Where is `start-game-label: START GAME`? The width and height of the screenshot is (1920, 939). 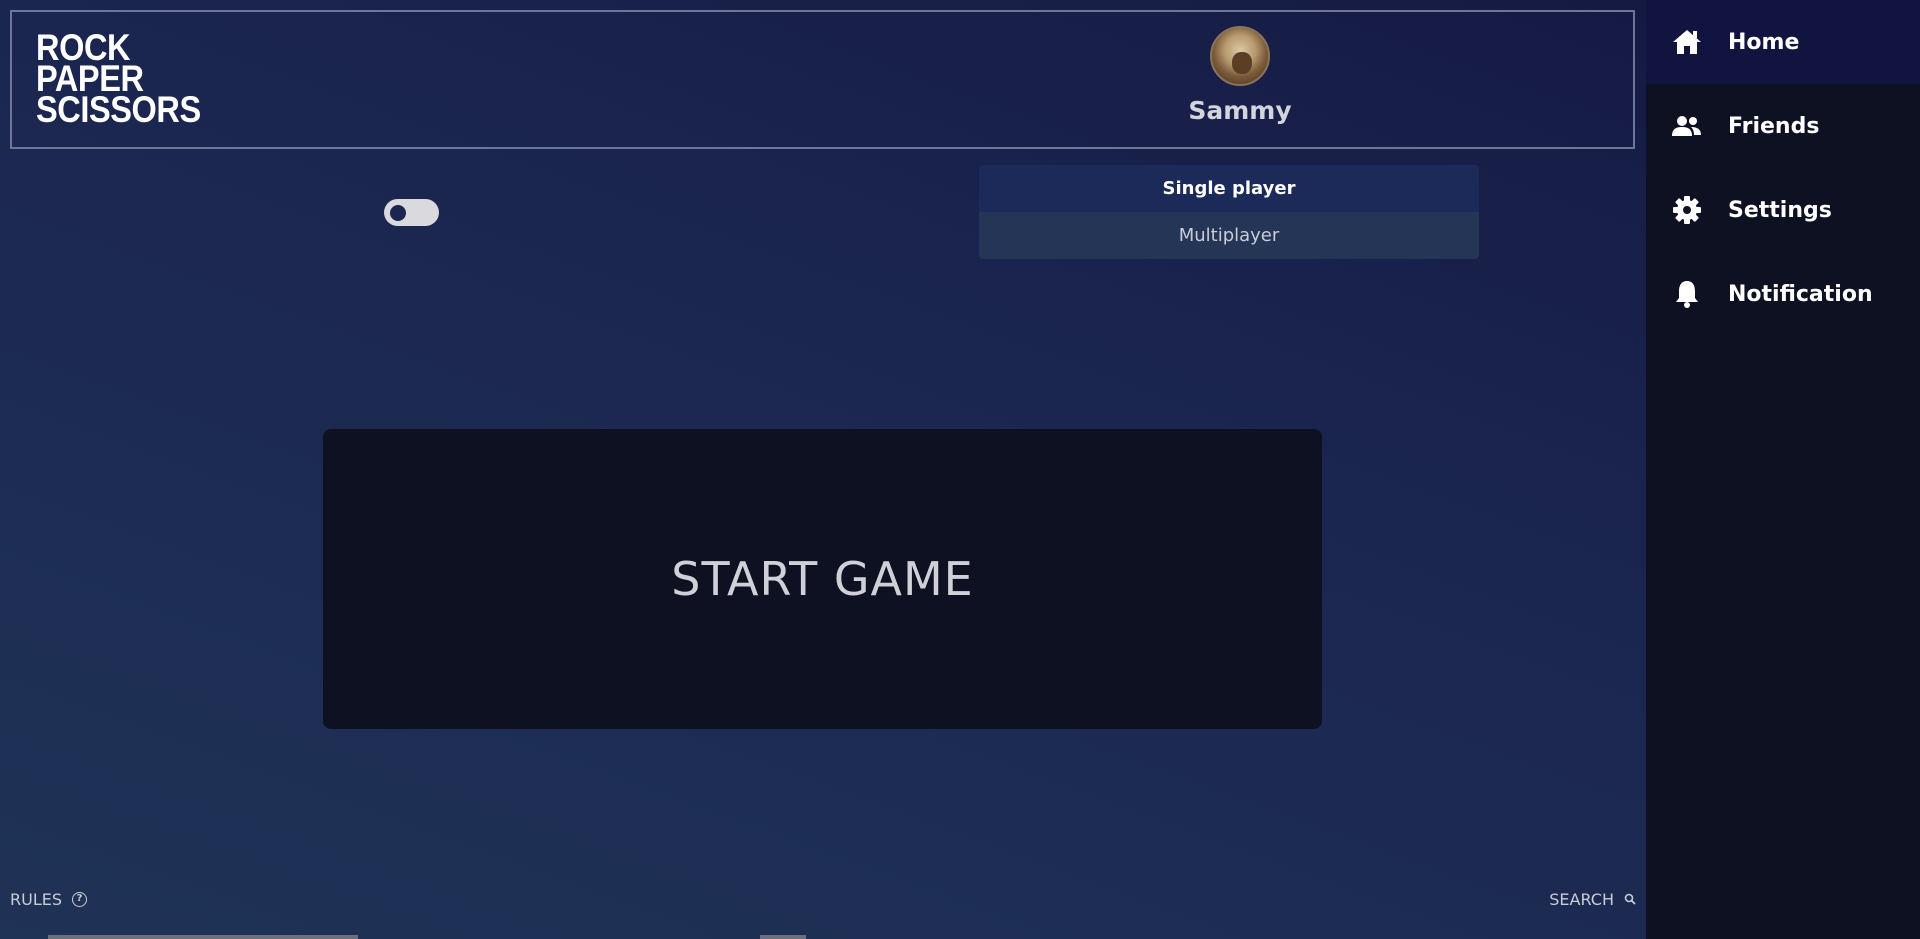
start-game-label: START GAME is located at coordinates (822, 579).